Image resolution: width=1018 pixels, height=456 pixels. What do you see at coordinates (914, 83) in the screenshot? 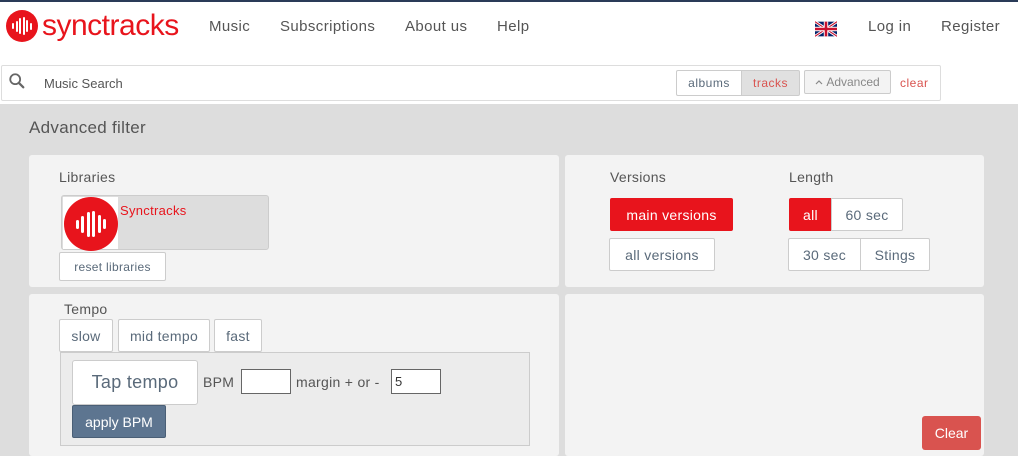
I see `clear-search-link: clear` at bounding box center [914, 83].